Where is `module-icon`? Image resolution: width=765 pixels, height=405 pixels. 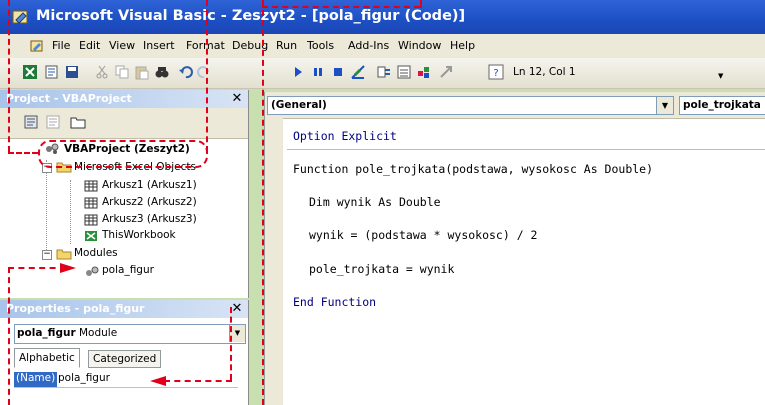
module-icon is located at coordinates (92, 271).